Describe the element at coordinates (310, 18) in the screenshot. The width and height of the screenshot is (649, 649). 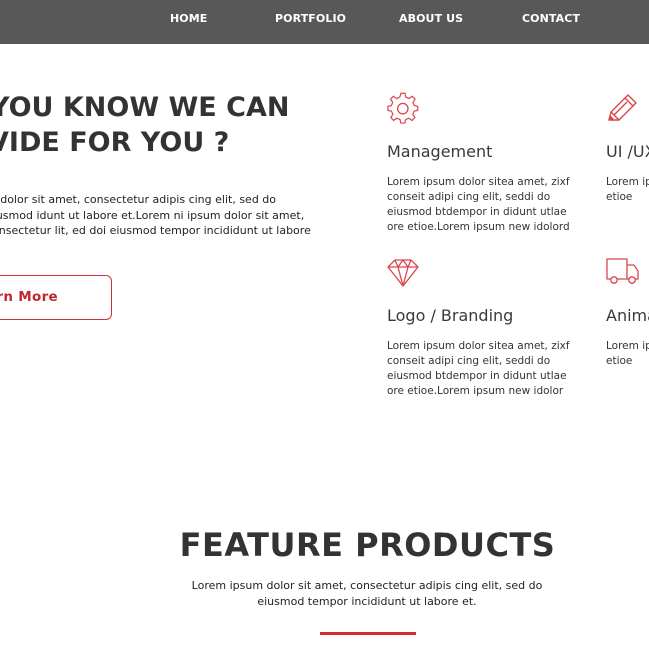
I see `nav-link-portfolio: PORTFOLIO` at that location.